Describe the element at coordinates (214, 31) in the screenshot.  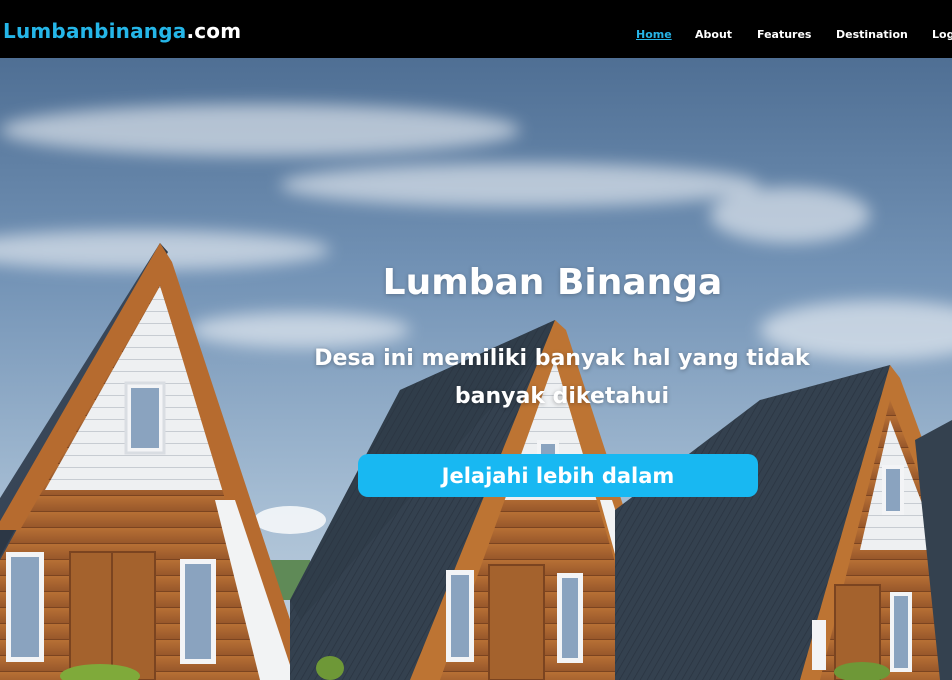
I see `brand-tld: .com` at that location.